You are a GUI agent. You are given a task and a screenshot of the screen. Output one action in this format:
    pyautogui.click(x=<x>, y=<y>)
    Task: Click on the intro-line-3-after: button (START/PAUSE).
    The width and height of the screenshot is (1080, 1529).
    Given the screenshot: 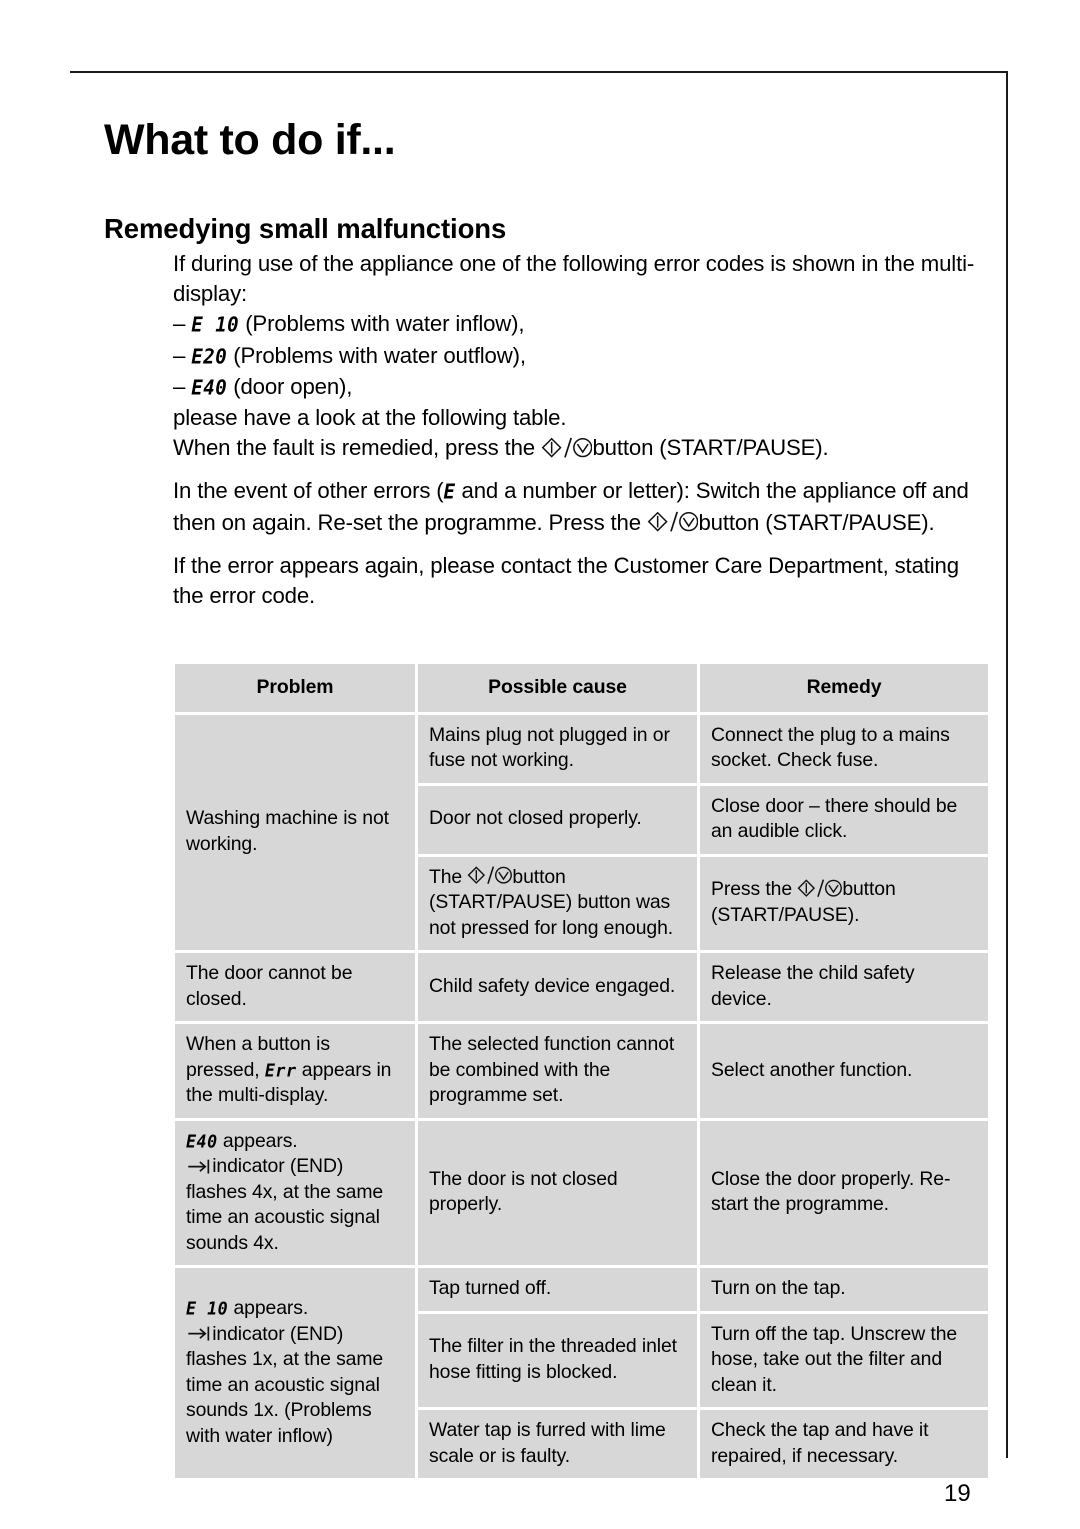 What is the action you would take?
    pyautogui.click(x=710, y=448)
    